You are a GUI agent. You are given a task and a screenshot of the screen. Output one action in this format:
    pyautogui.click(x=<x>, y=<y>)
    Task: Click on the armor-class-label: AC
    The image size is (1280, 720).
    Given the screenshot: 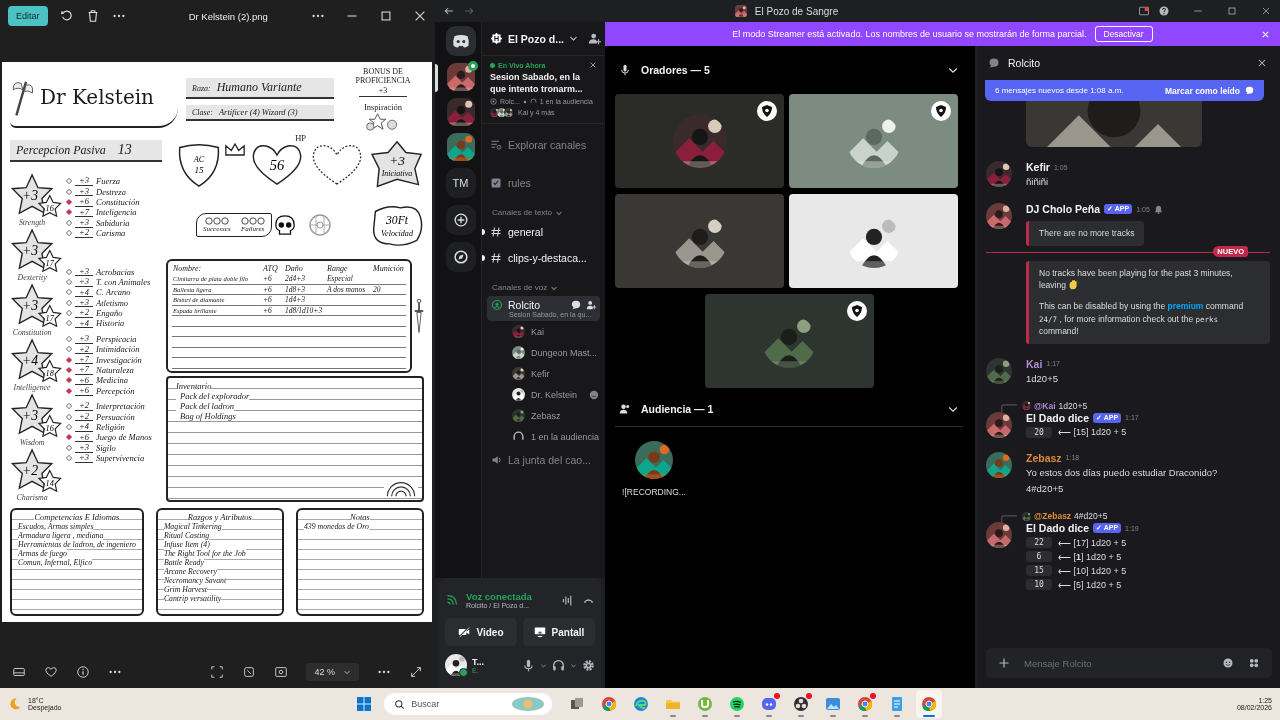 What is the action you would take?
    pyautogui.click(x=199, y=160)
    